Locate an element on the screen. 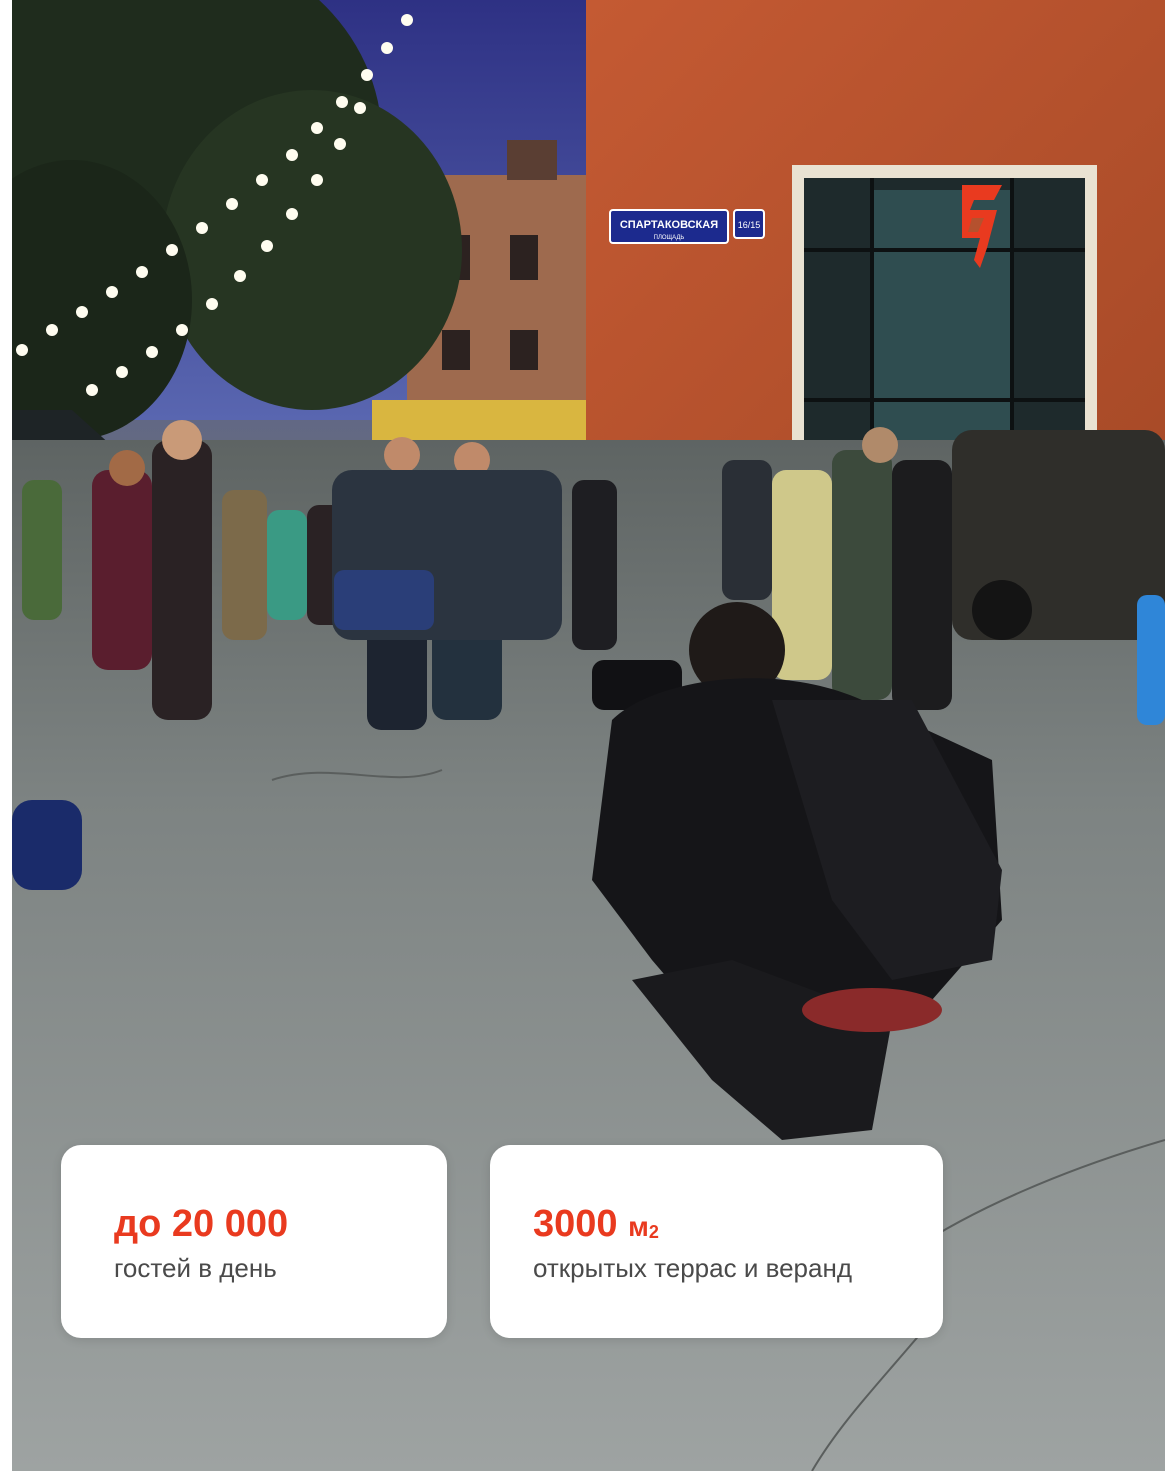 Image resolution: width=1165 pixels, height=1471 pixels. street-sign: СПАРТАКОВСКАЯ ПЛОЩАДЬ 16/15 is located at coordinates (687, 226).